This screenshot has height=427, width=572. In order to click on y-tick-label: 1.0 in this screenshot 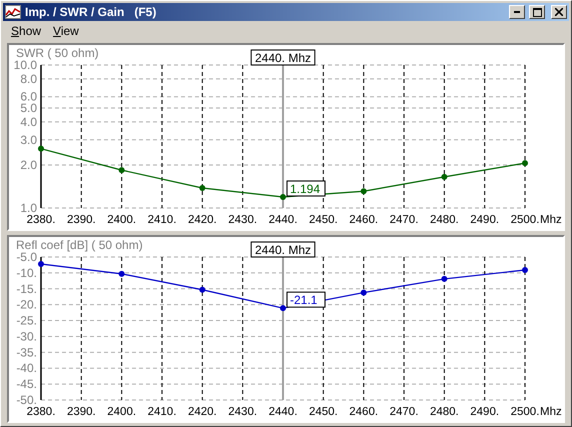, I will do `click(28, 208)`.